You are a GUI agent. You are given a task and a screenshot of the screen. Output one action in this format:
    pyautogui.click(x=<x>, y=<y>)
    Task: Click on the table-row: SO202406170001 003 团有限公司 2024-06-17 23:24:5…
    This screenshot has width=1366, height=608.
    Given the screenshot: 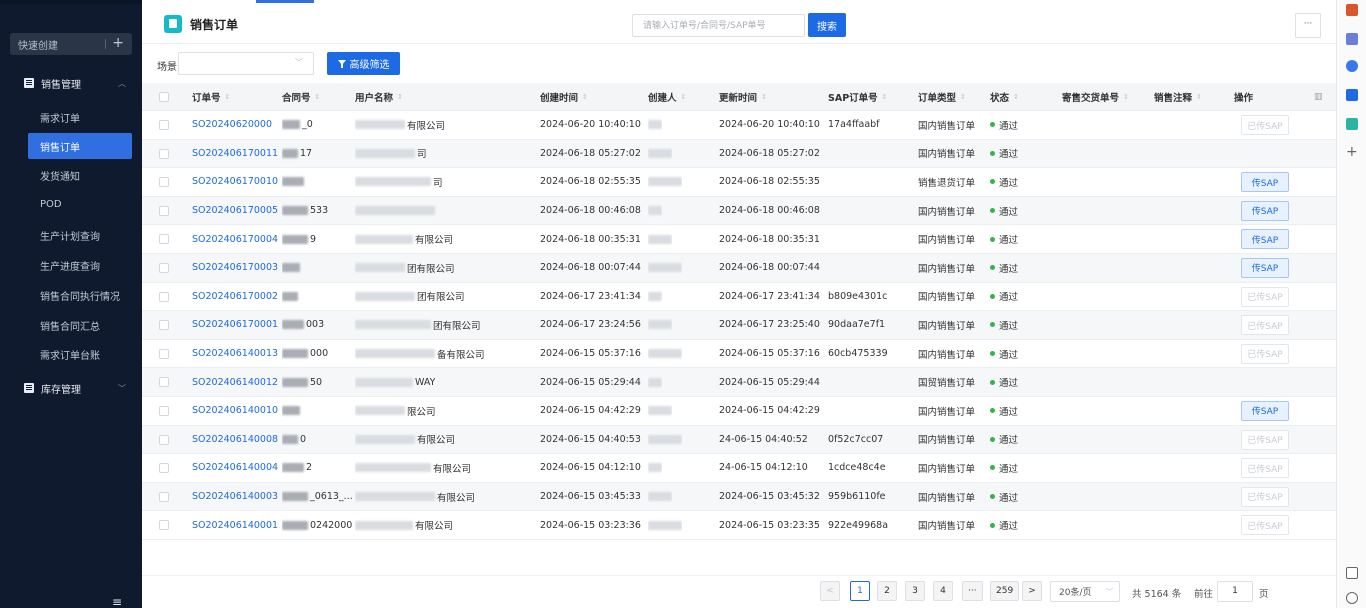 What is the action you would take?
    pyautogui.click(x=739, y=325)
    